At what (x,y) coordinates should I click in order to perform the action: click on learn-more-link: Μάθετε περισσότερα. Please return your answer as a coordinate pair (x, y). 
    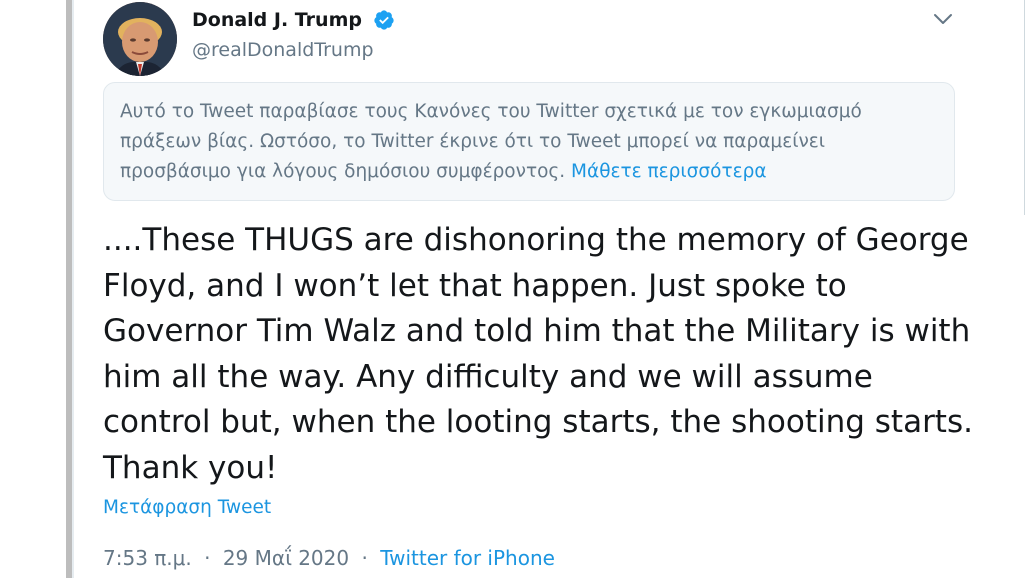
    Looking at the image, I should click on (668, 171).